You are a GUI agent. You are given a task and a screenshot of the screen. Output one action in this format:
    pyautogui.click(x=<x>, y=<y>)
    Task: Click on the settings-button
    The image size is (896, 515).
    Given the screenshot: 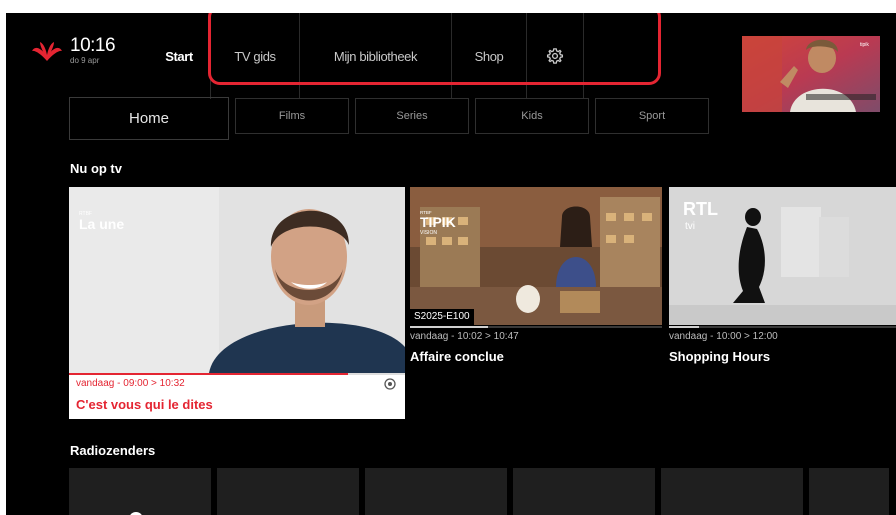 What is the action you would take?
    pyautogui.click(x=555, y=56)
    